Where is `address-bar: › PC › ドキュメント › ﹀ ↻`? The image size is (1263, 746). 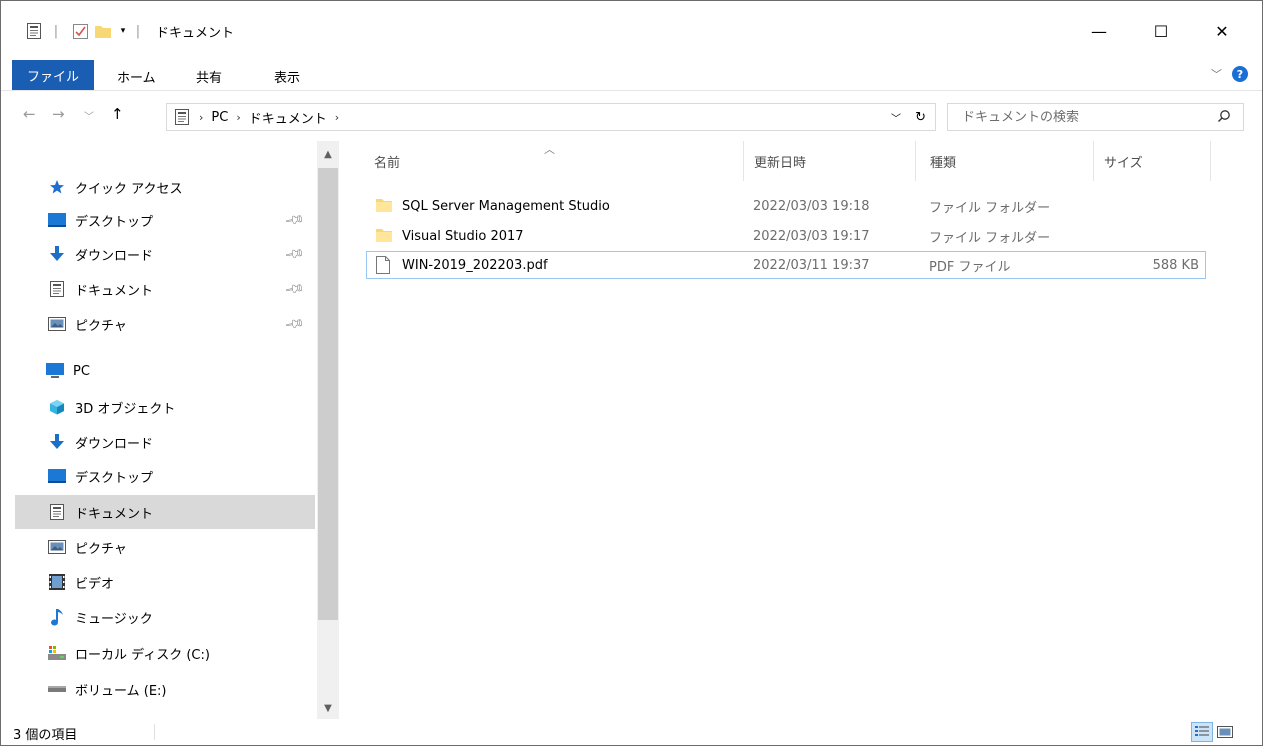
address-bar: › PC › ドキュメント › ﹀ ↻ is located at coordinates (551, 117).